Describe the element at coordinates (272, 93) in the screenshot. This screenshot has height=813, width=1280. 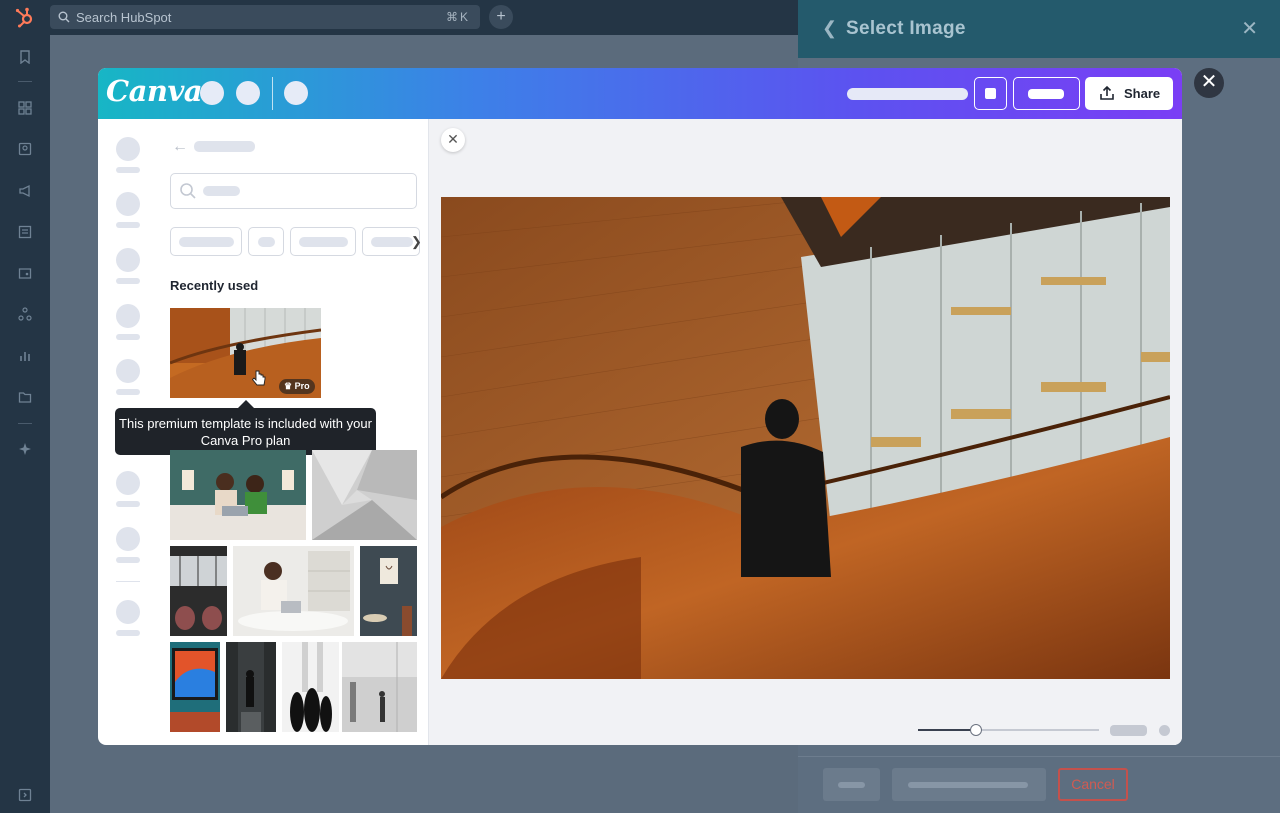
I see `header-separator` at that location.